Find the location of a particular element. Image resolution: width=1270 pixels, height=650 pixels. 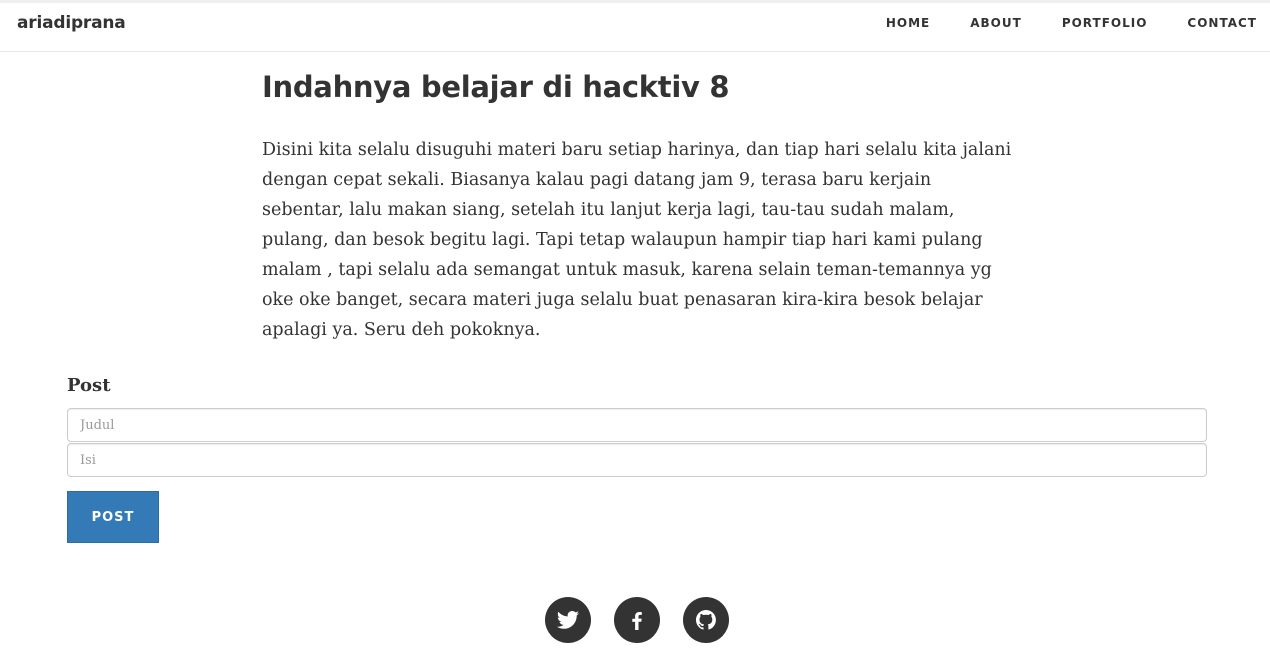

github-button is located at coordinates (706, 620).